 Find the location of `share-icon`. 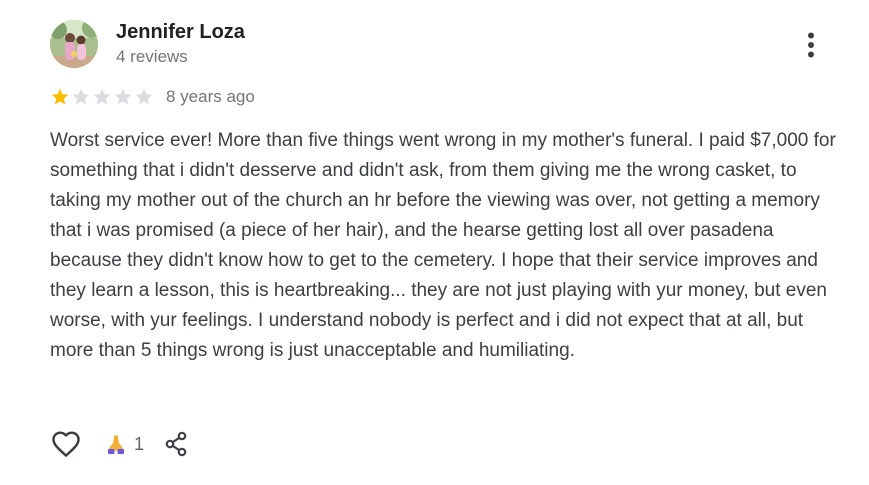

share-icon is located at coordinates (176, 444).